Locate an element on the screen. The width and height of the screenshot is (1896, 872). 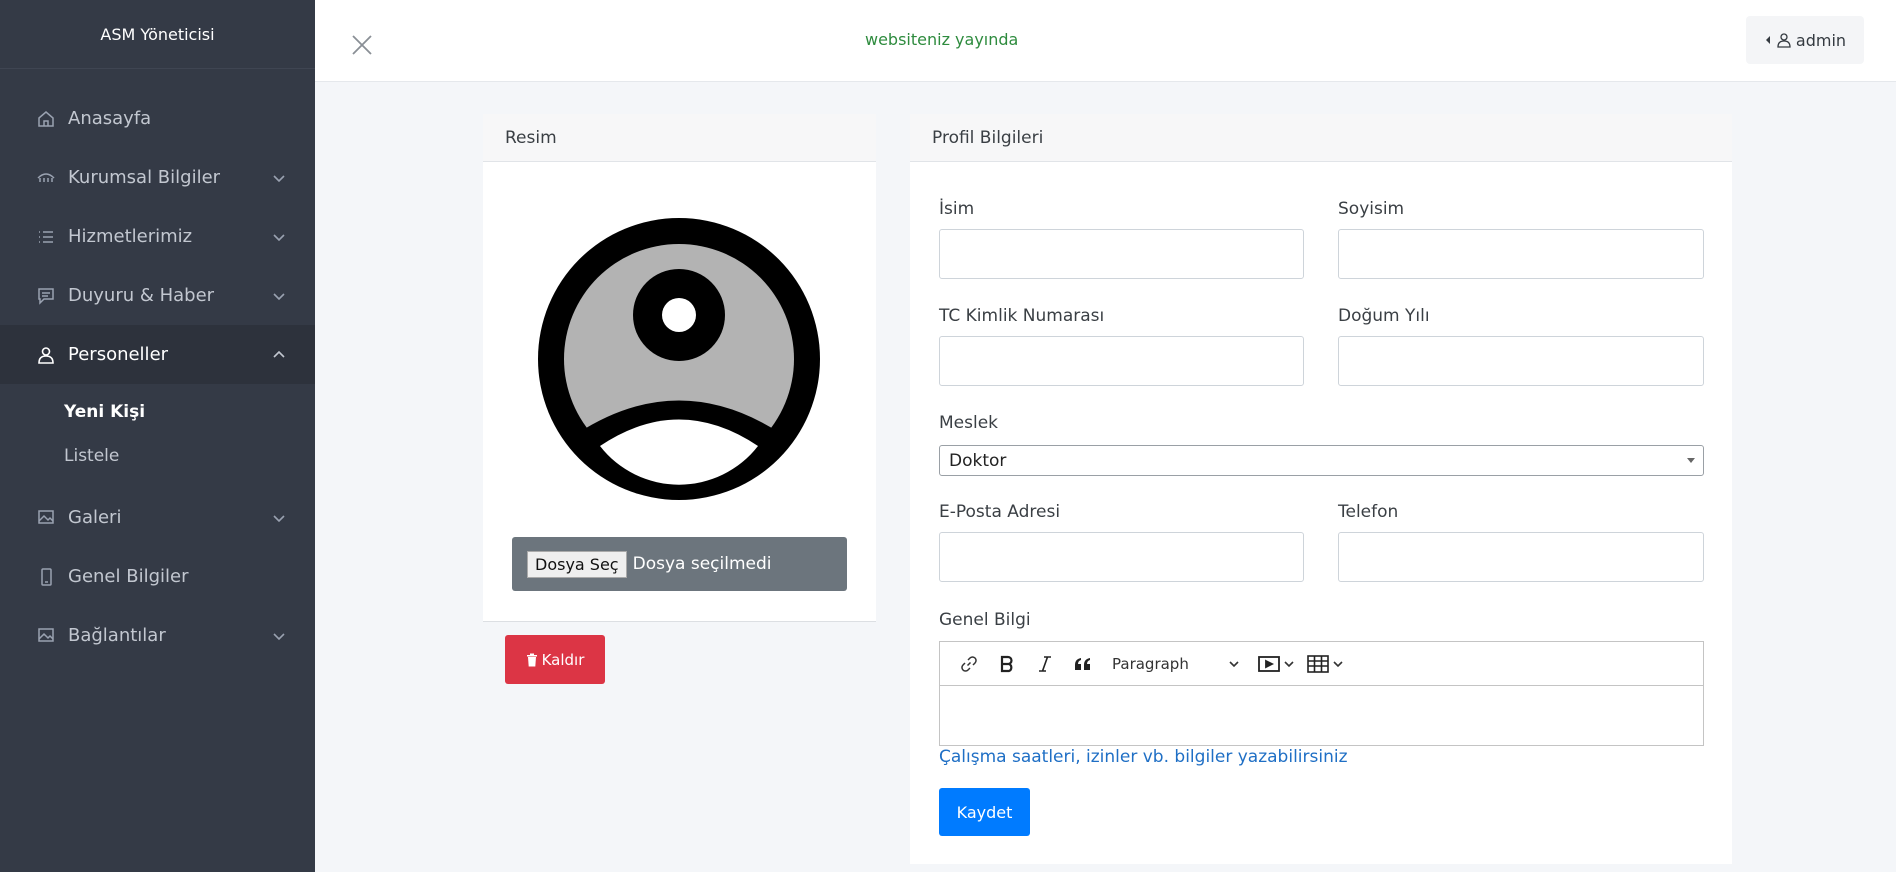
top-header: websiteniz yayında admin is located at coordinates (1105, 41).